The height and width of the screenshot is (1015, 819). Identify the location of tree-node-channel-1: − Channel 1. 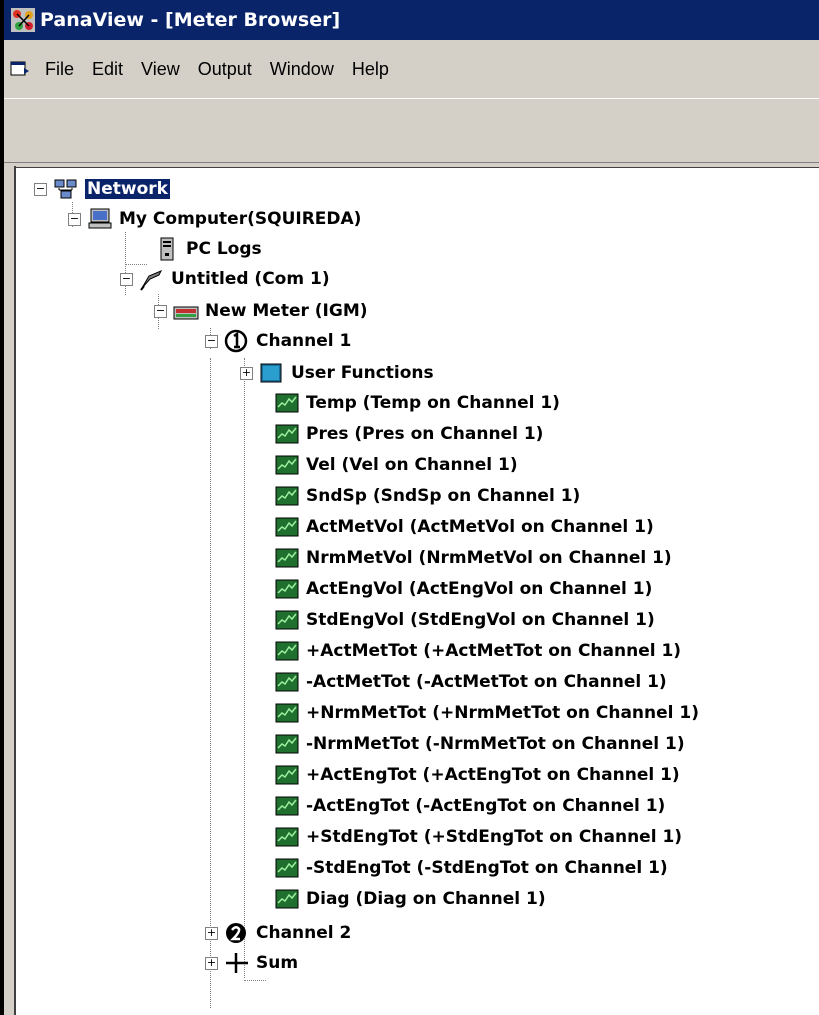
(278, 341).